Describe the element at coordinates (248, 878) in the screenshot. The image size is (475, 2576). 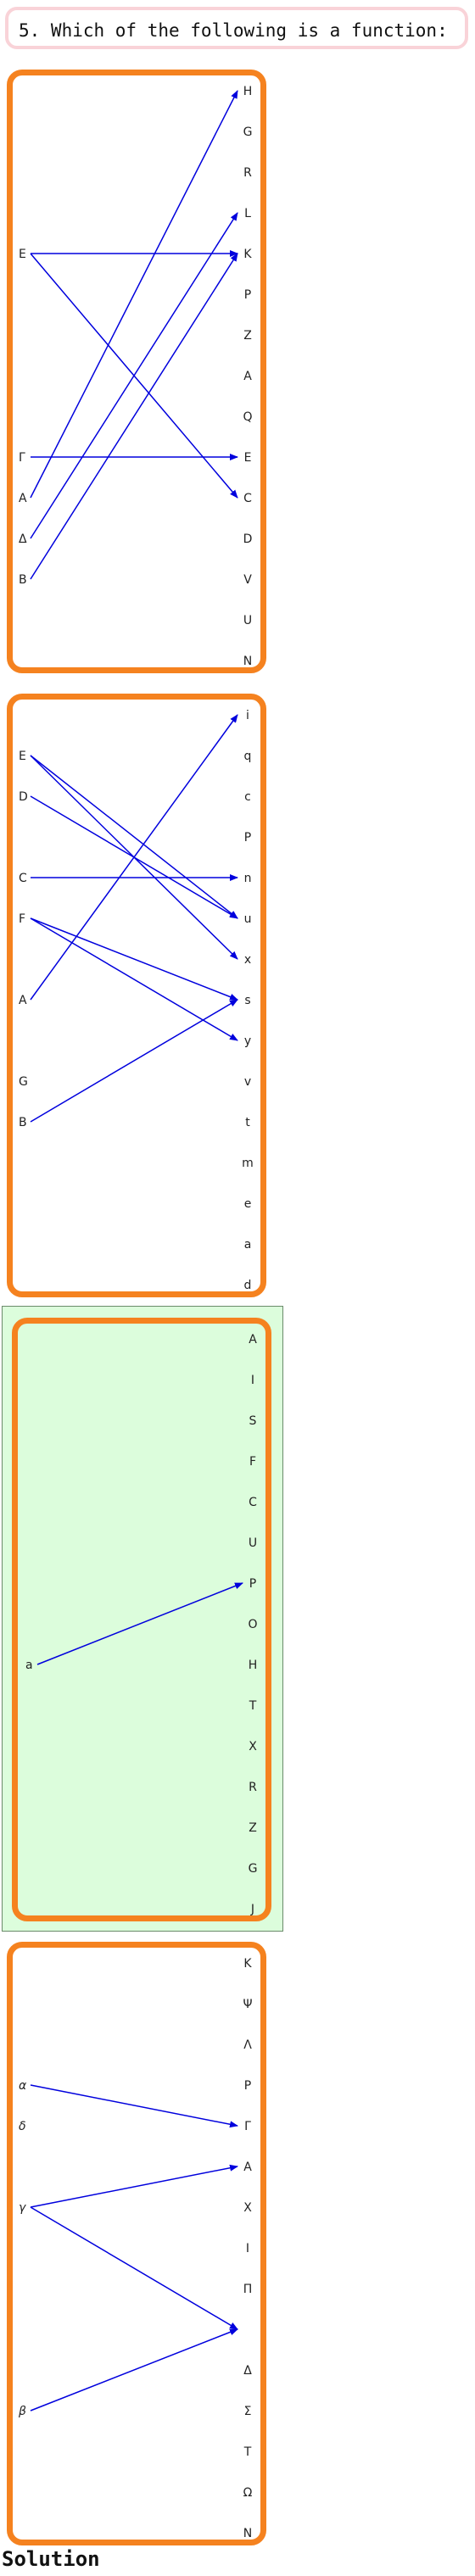
I see `codomain-label: n` at that location.